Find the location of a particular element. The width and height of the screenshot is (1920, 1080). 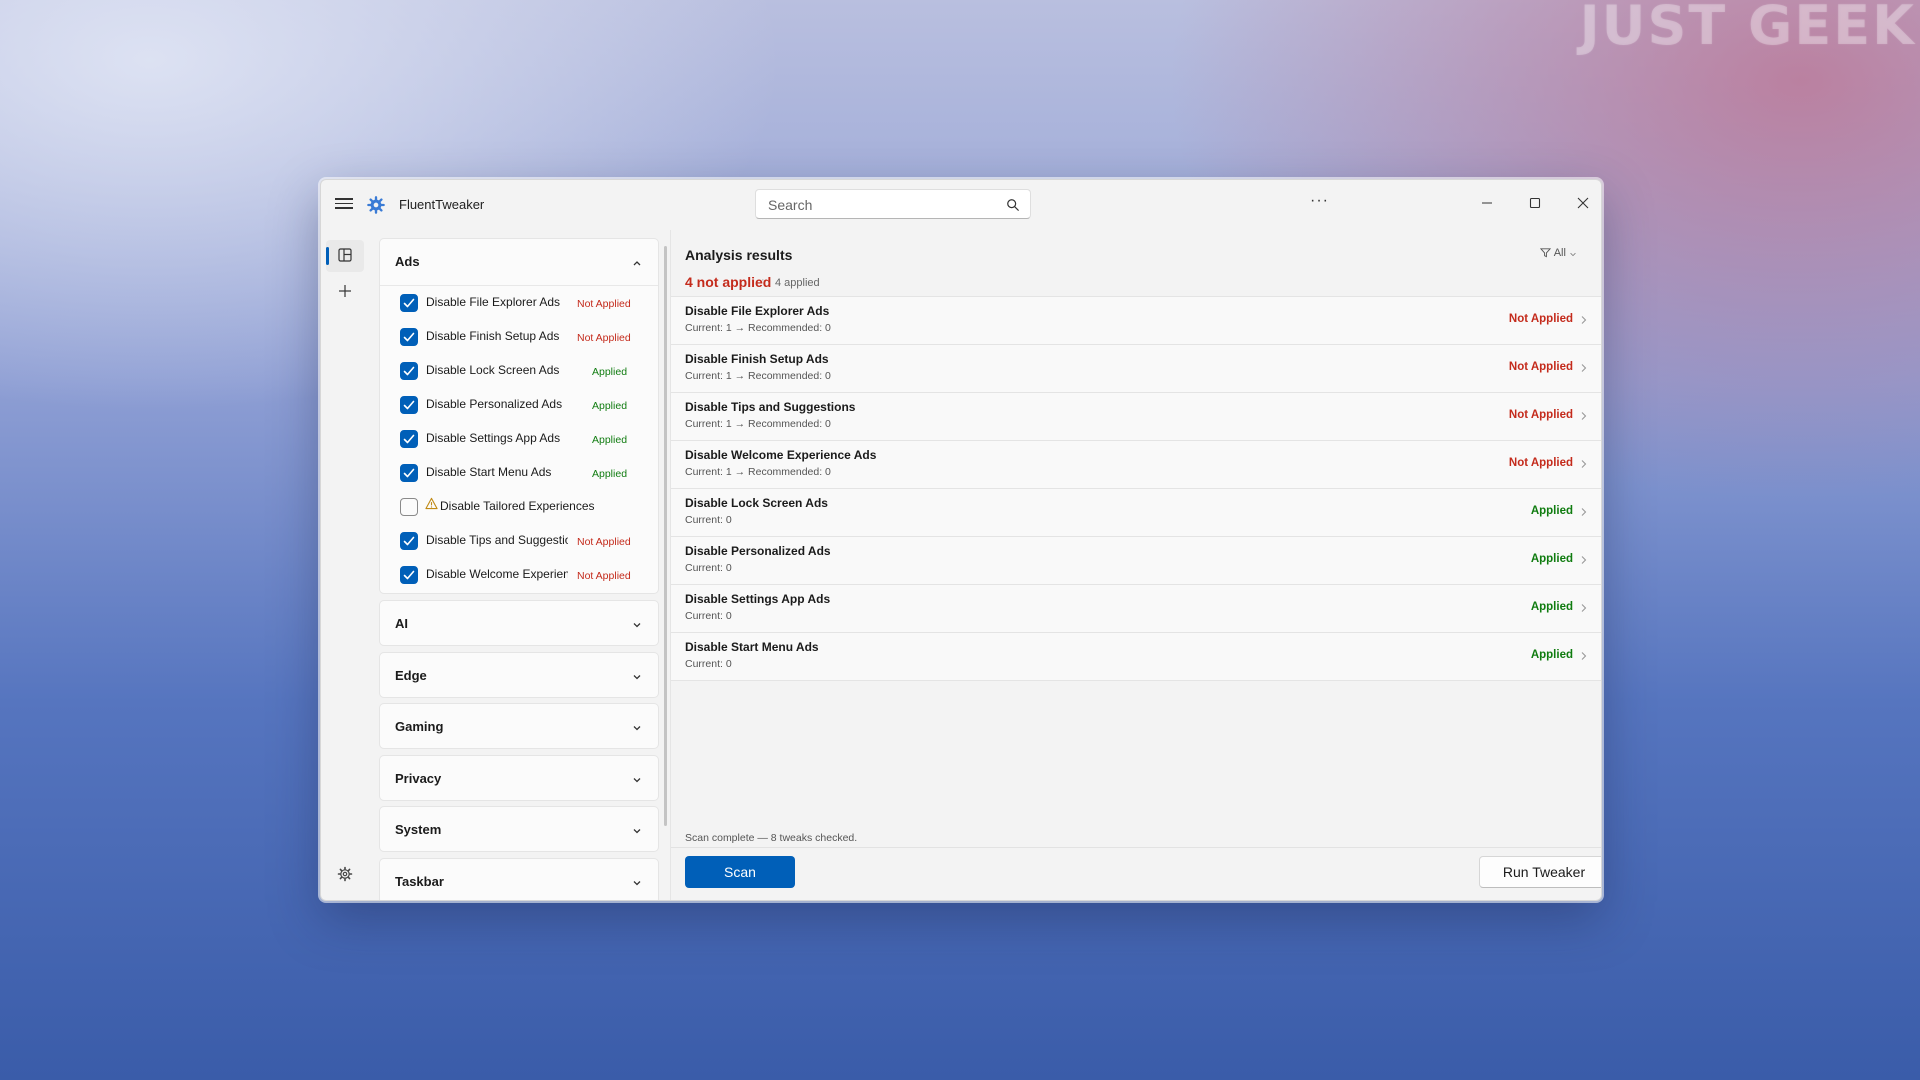

scan-button: Scan is located at coordinates (740, 872).